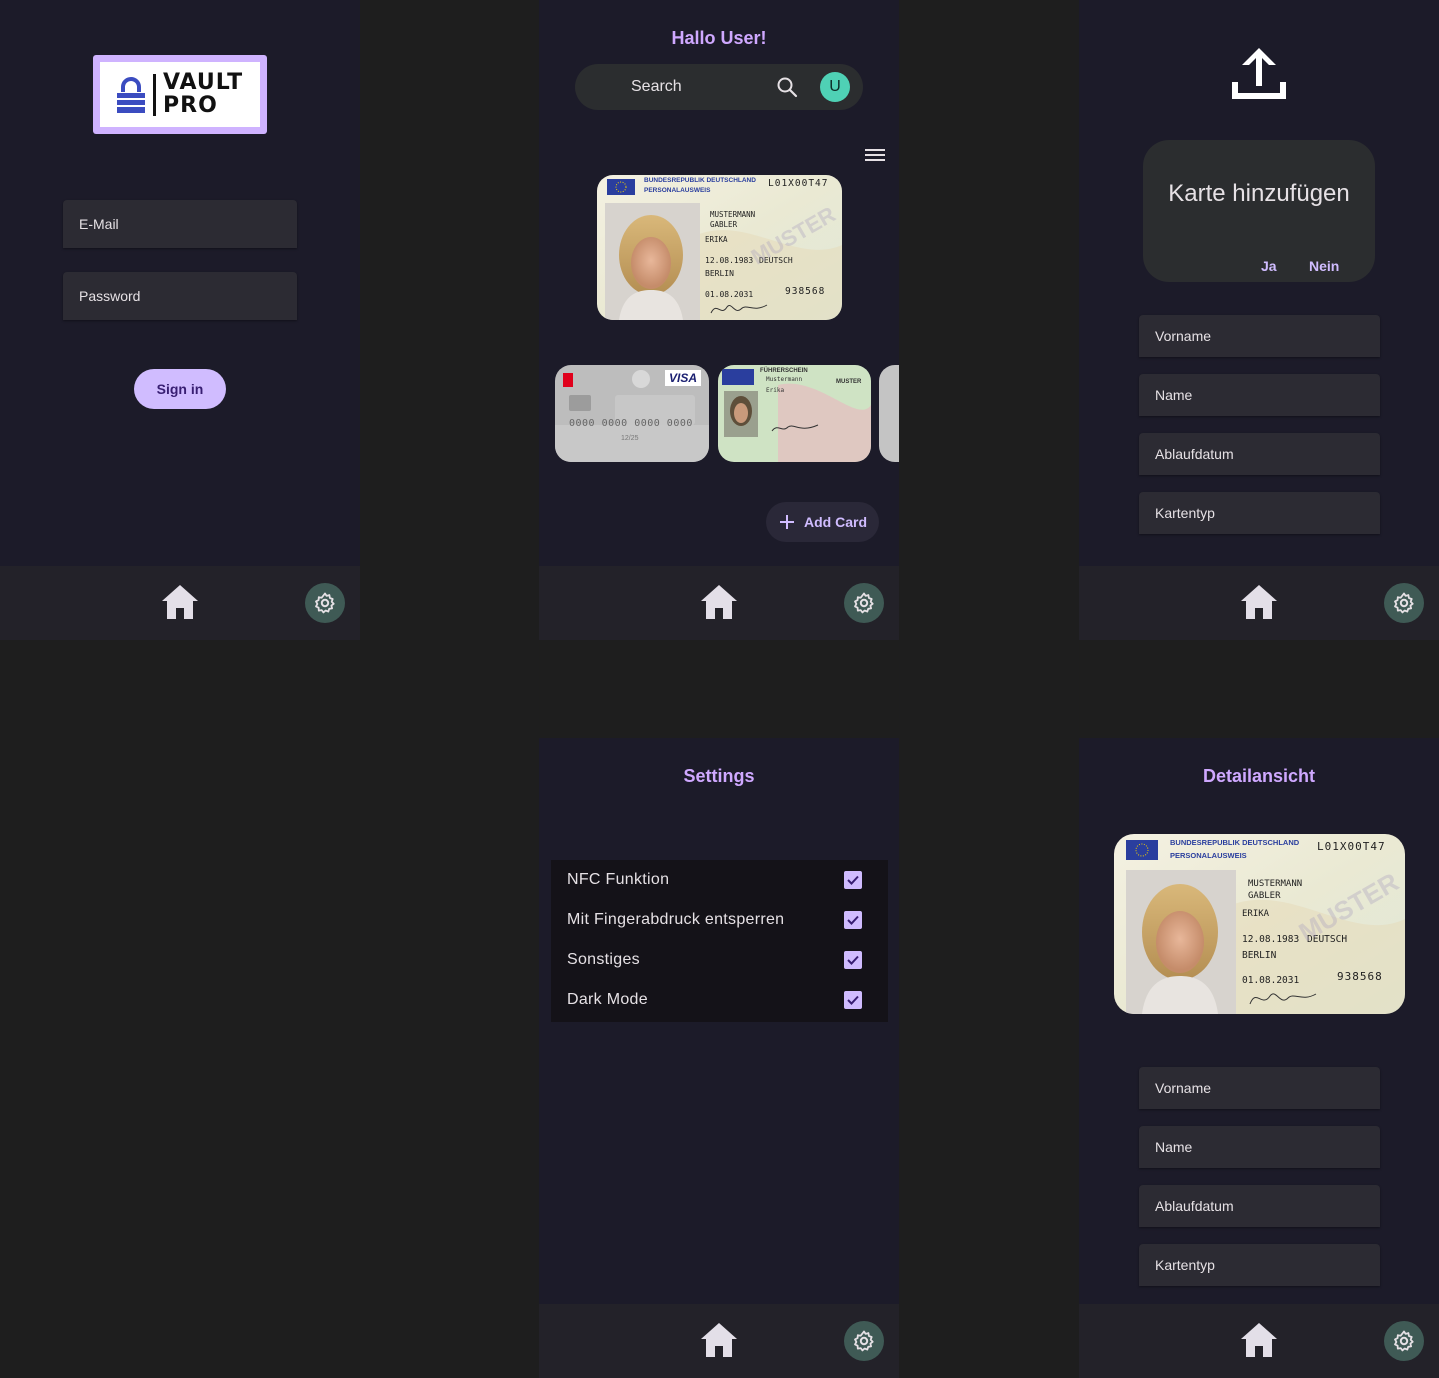 This screenshot has height=1378, width=1439. Describe the element at coordinates (190, 105) in the screenshot. I see `logo-text-line2: PRO` at that location.